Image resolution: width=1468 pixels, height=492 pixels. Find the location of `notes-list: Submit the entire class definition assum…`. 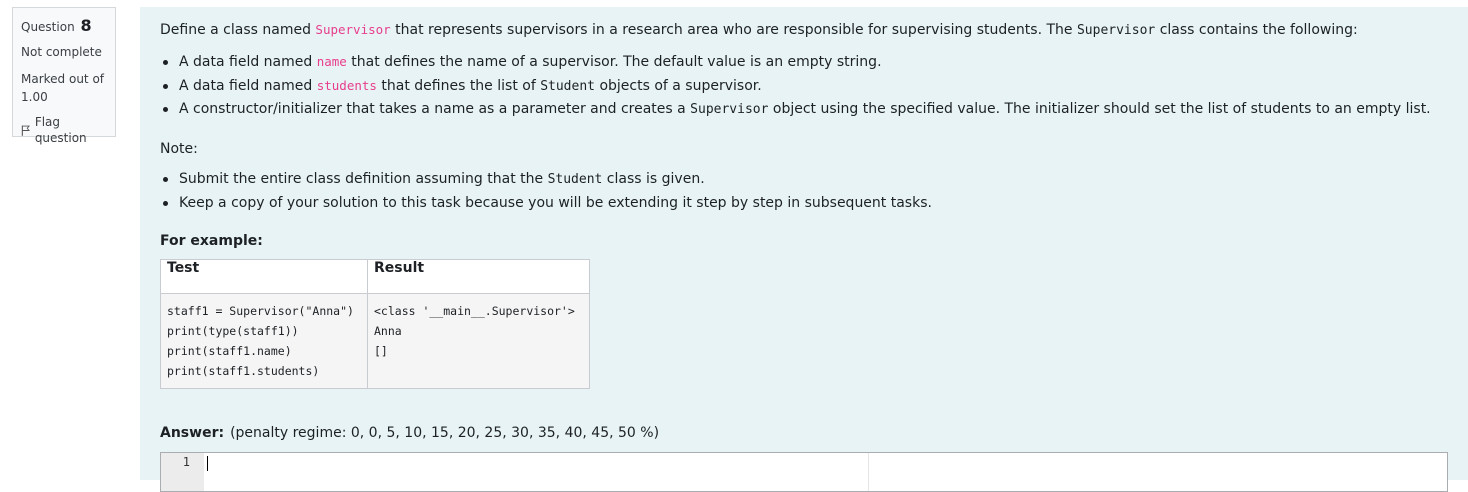

notes-list: Submit the entire class definition assum… is located at coordinates (546, 192).